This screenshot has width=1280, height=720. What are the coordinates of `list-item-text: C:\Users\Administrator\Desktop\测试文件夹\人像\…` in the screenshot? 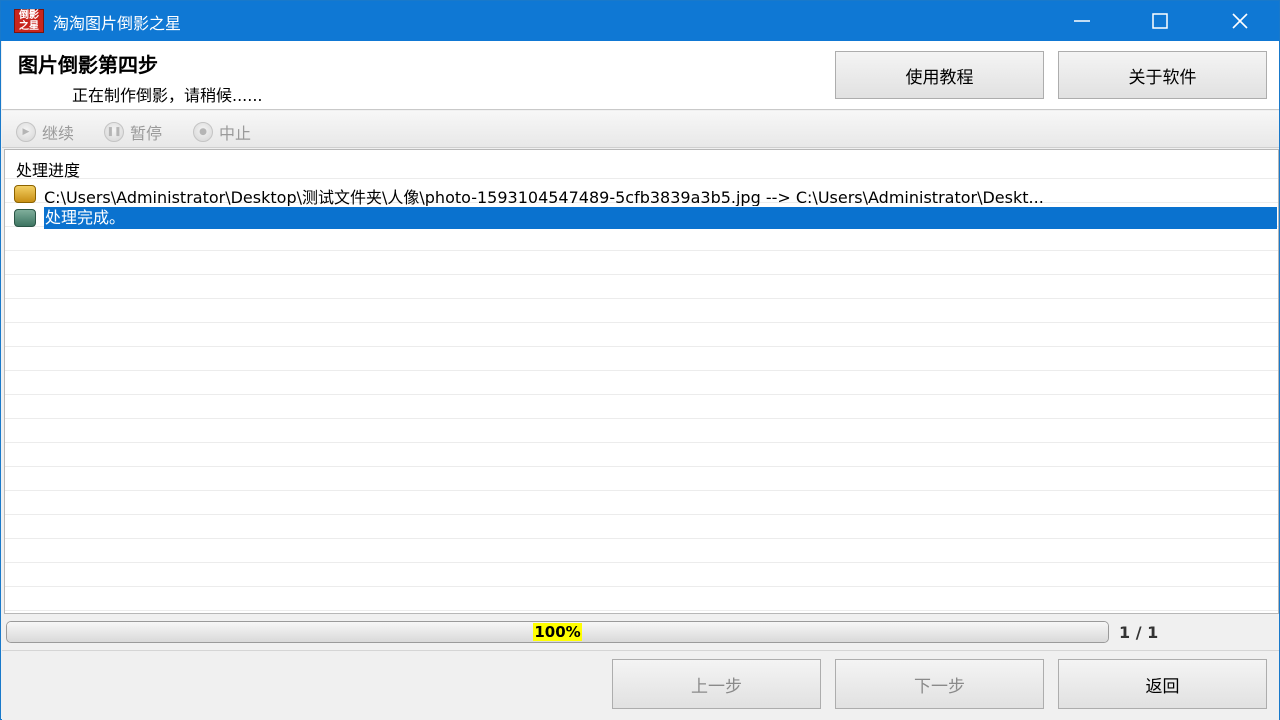 It's located at (544, 197).